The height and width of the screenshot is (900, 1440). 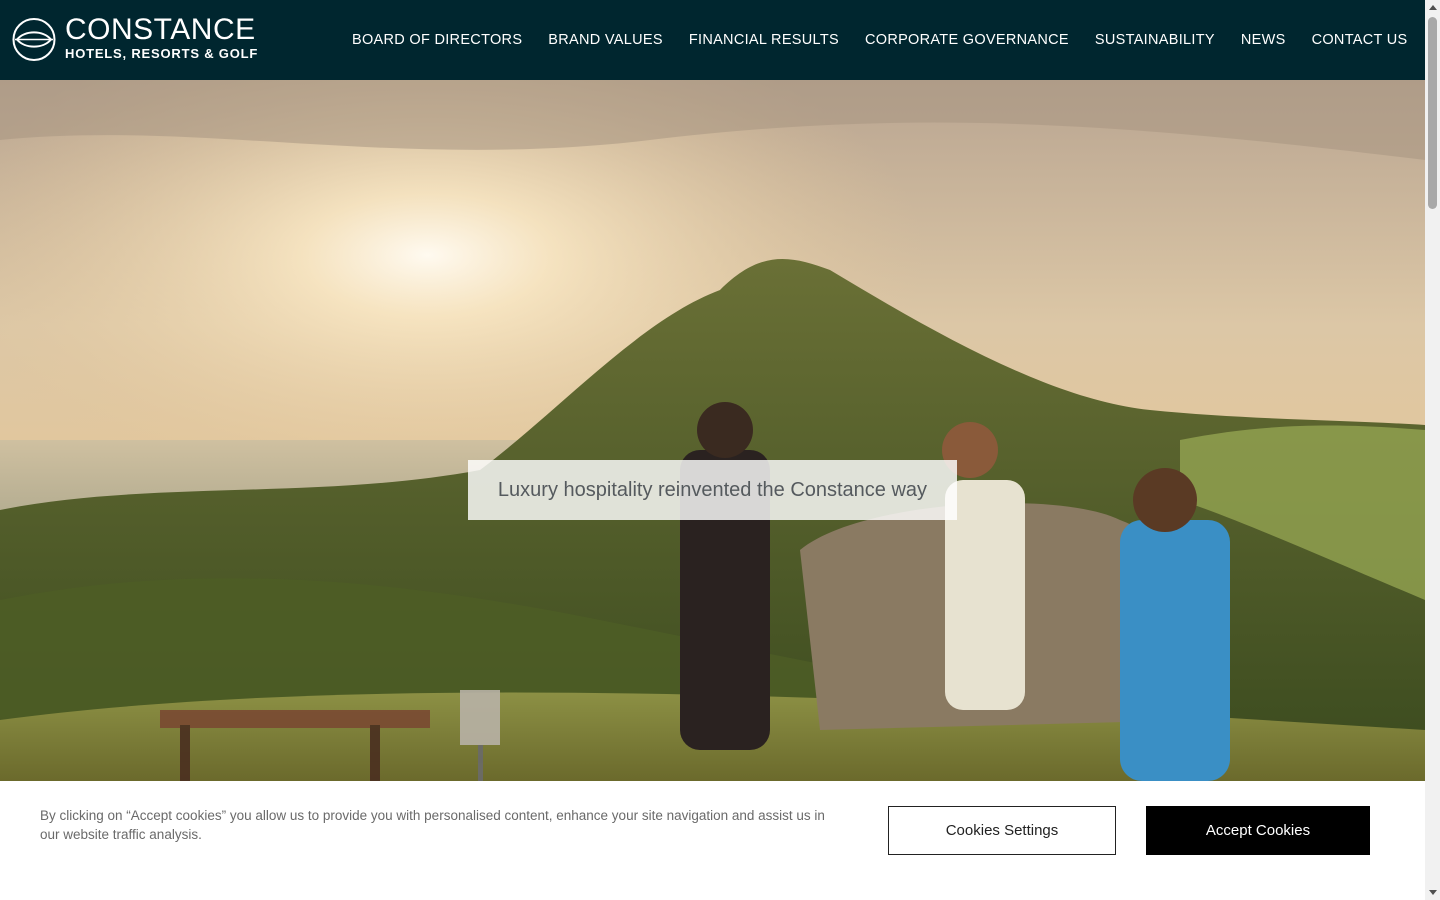 What do you see at coordinates (1263, 40) in the screenshot?
I see `nav-news: NEWS` at bounding box center [1263, 40].